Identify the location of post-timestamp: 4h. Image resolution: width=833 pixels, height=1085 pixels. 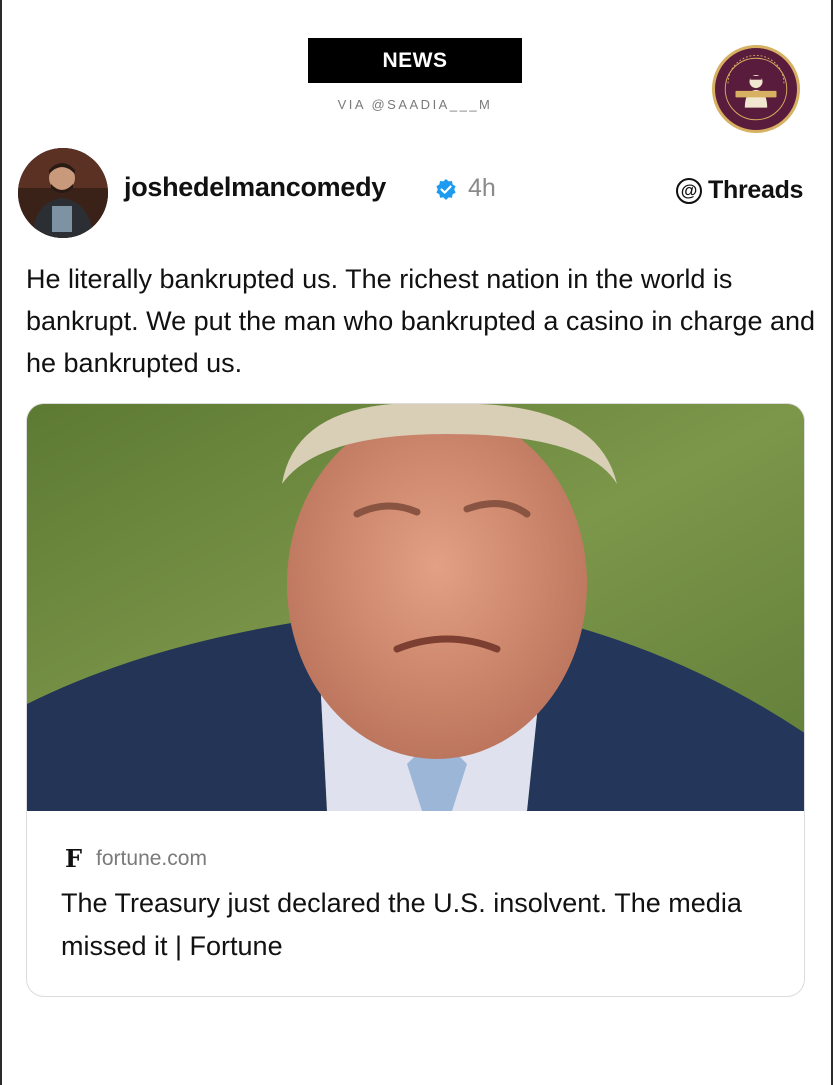
(482, 188).